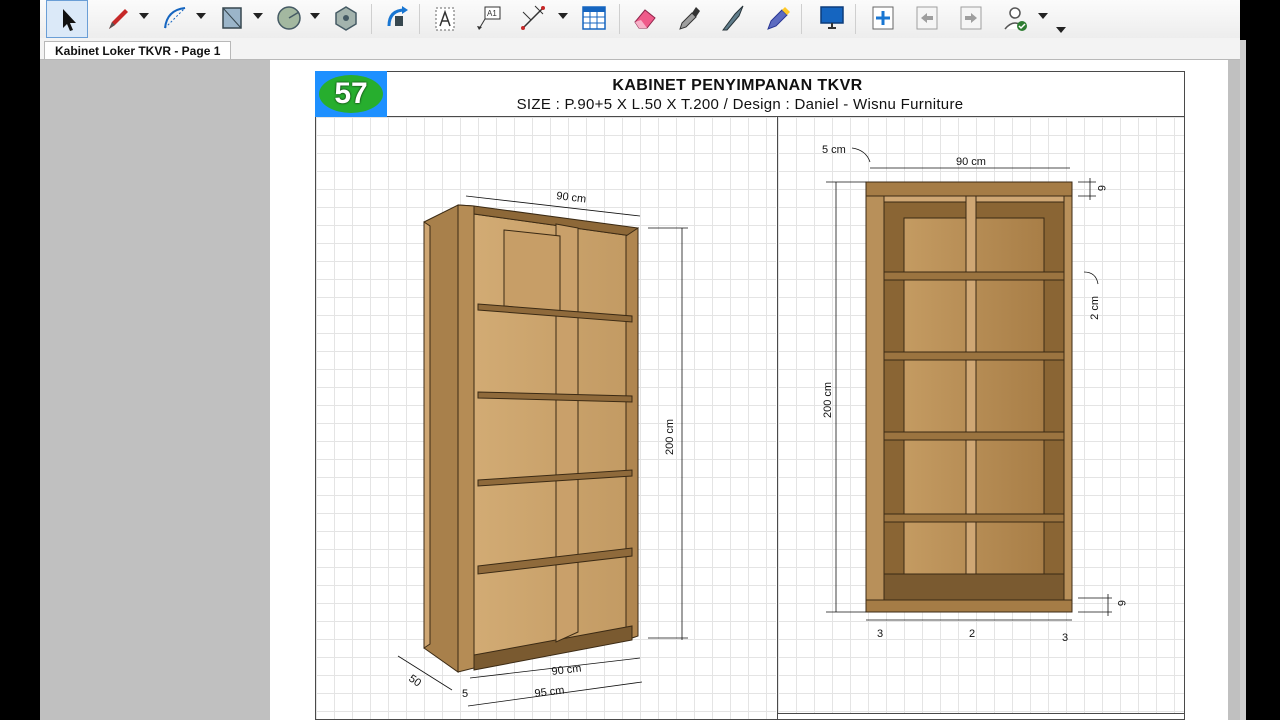 The image size is (1280, 720). What do you see at coordinates (465, 694) in the screenshot?
I see `dim-side-label: 5` at bounding box center [465, 694].